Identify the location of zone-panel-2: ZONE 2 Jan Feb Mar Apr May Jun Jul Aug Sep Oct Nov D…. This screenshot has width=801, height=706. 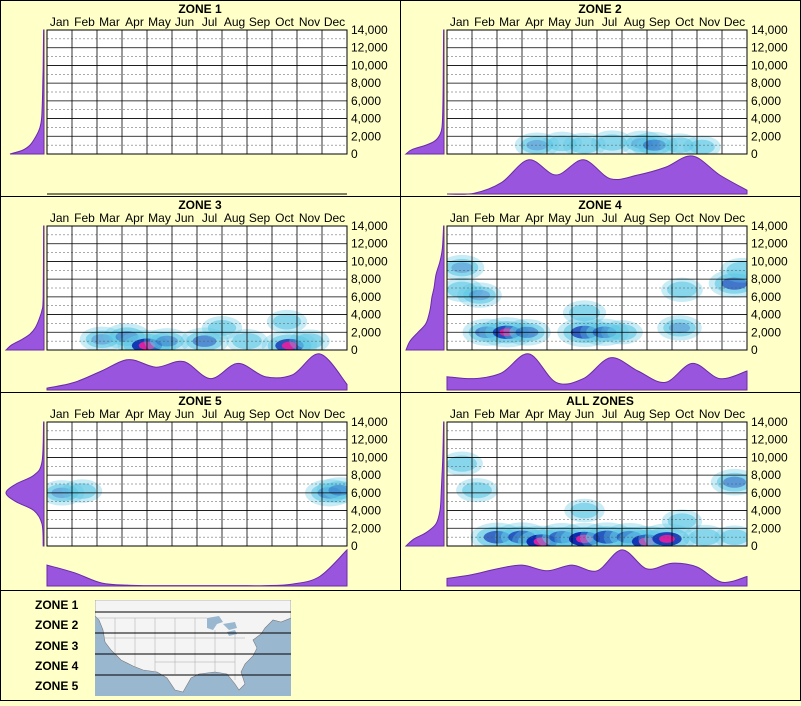
(596, 98).